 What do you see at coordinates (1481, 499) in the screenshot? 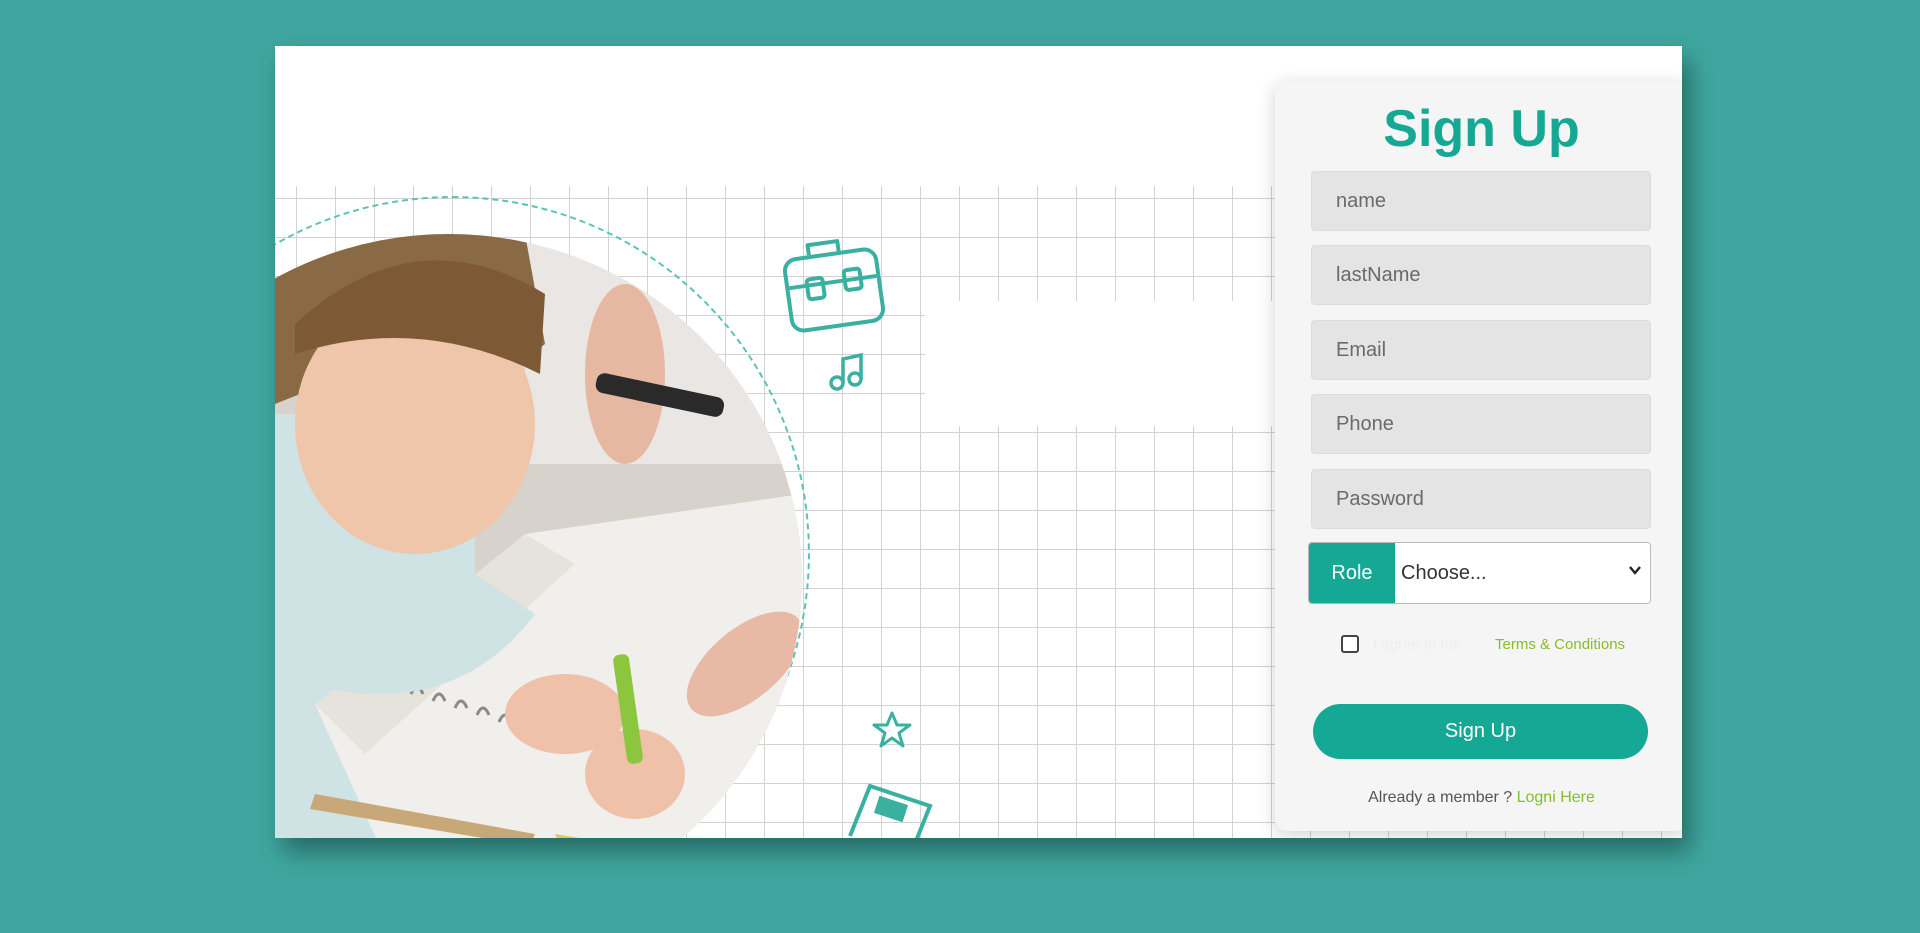
I see `password-input` at bounding box center [1481, 499].